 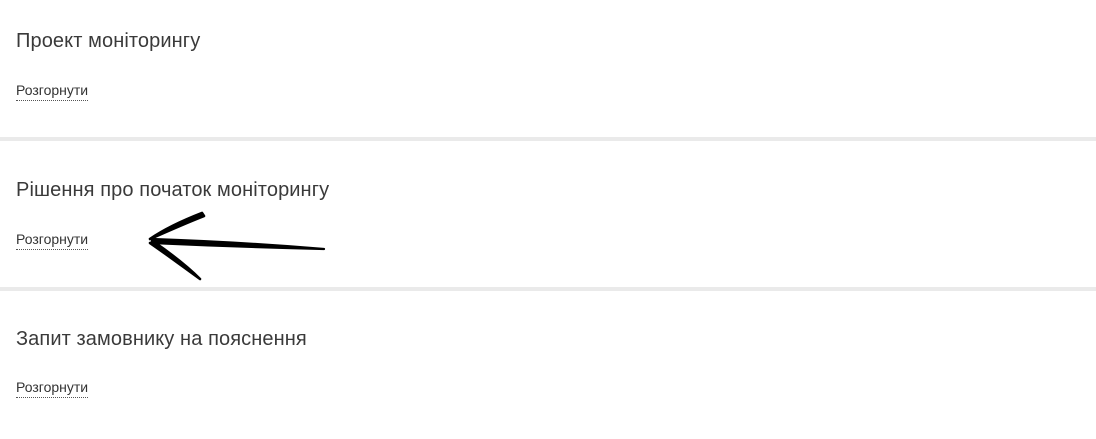 What do you see at coordinates (161, 339) in the screenshot?
I see `section-title: Запит замовнику на пояснення` at bounding box center [161, 339].